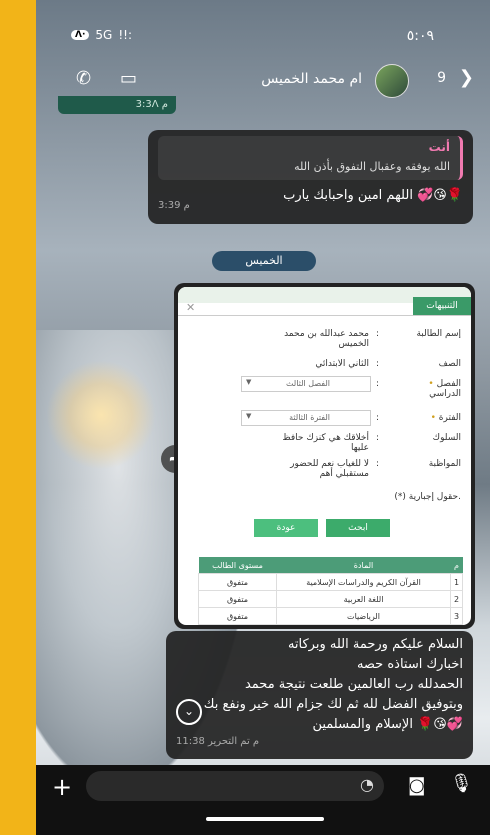 The image size is (490, 835). What do you see at coordinates (442, 306) in the screenshot?
I see `alerts-tab: التنبيهات` at bounding box center [442, 306].